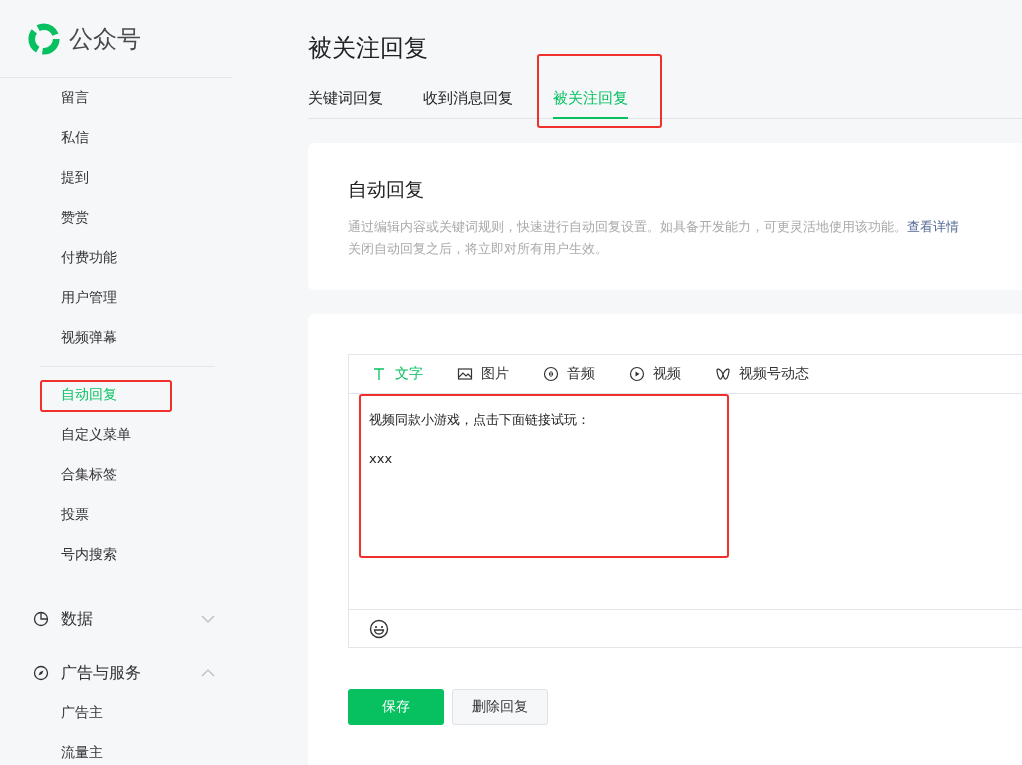 The width and height of the screenshot is (1022, 765). I want to click on editor-tab: 音频, so click(569, 374).